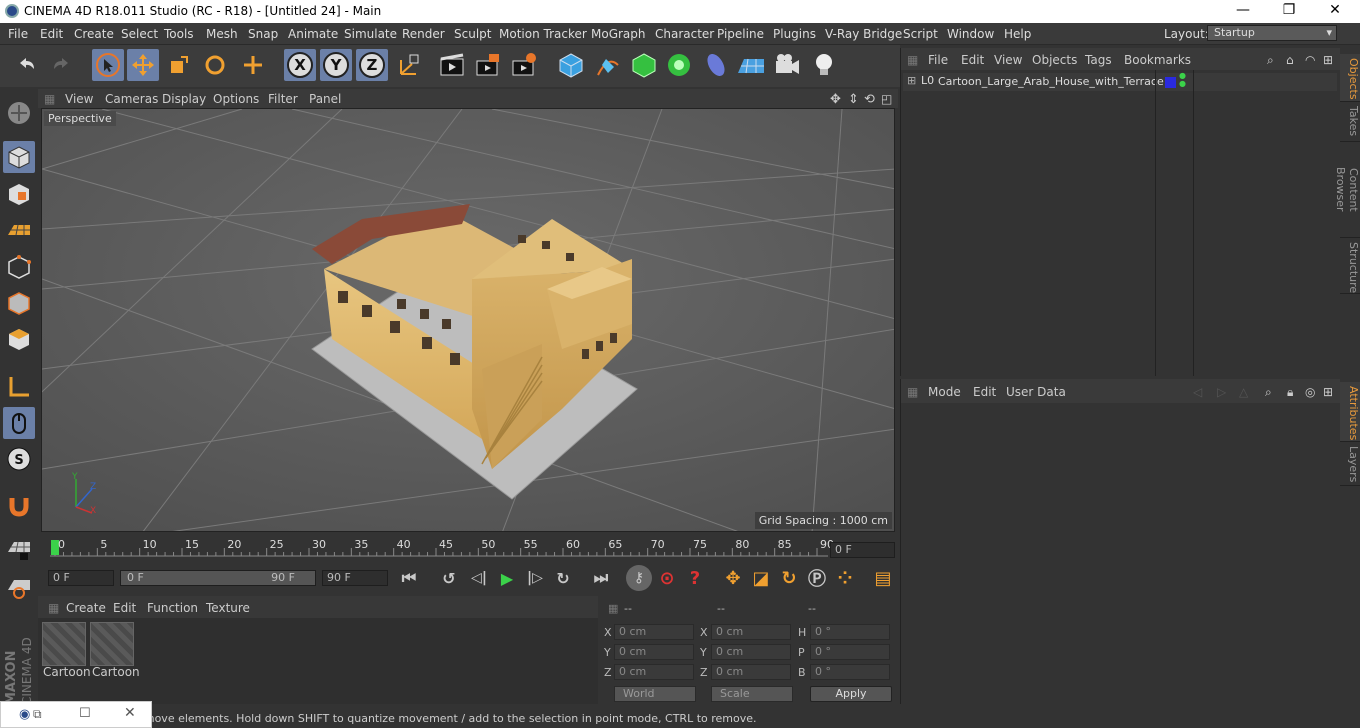  Describe the element at coordinates (139, 34) in the screenshot. I see `menu-select: Select` at that location.